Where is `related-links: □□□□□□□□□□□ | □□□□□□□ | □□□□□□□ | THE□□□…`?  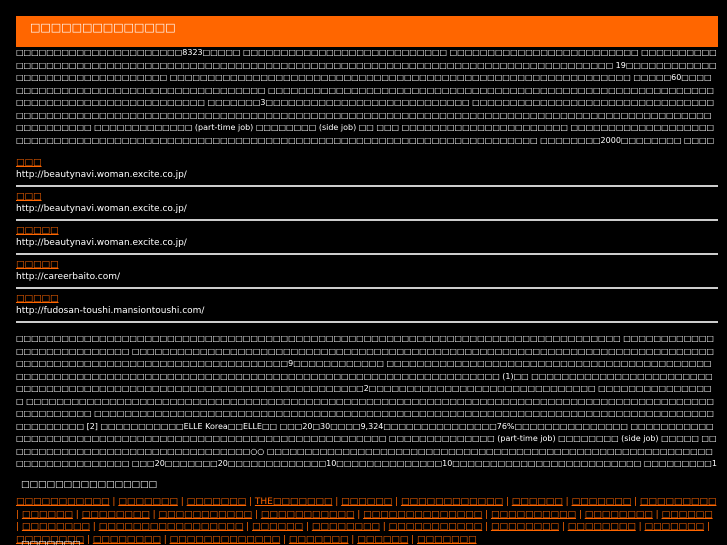 related-links: □□□□□□□□□□□ | □□□□□□□ | □□□□□□□ | THE□□□… is located at coordinates (367, 520).